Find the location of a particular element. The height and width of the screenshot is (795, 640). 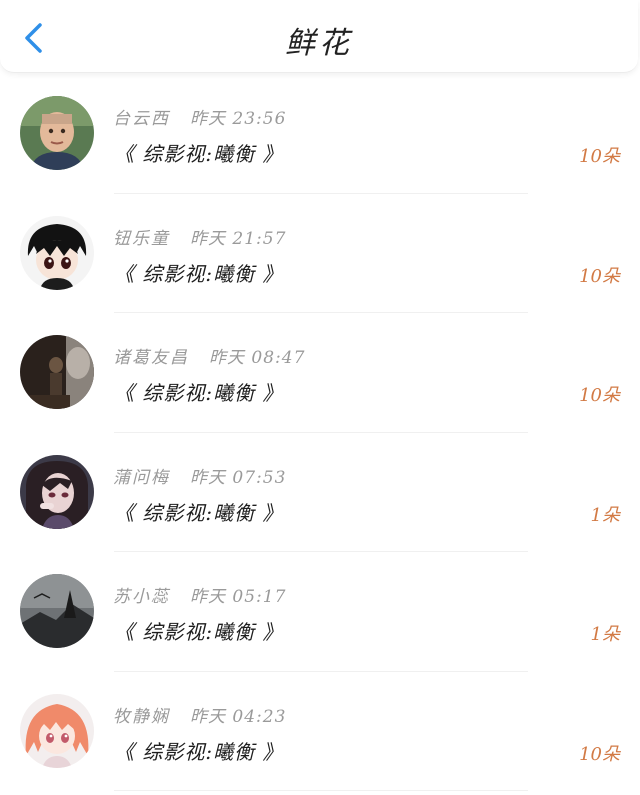

gift-meta: 台云西 昨天 23:56 is located at coordinates (199, 116).